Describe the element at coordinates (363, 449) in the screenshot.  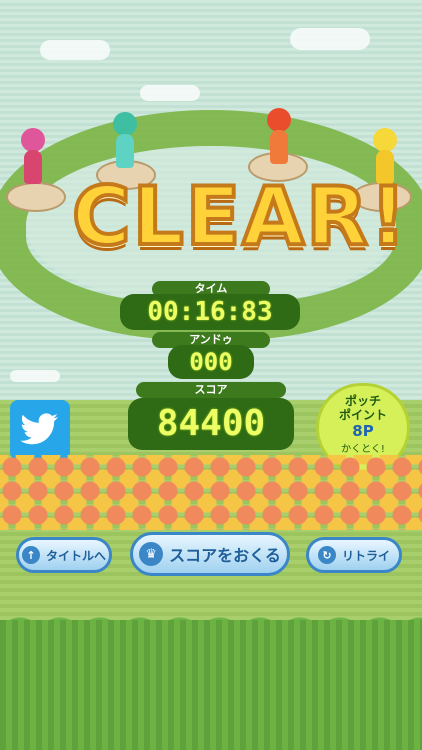
I see `points-sub: かくとく!` at that location.